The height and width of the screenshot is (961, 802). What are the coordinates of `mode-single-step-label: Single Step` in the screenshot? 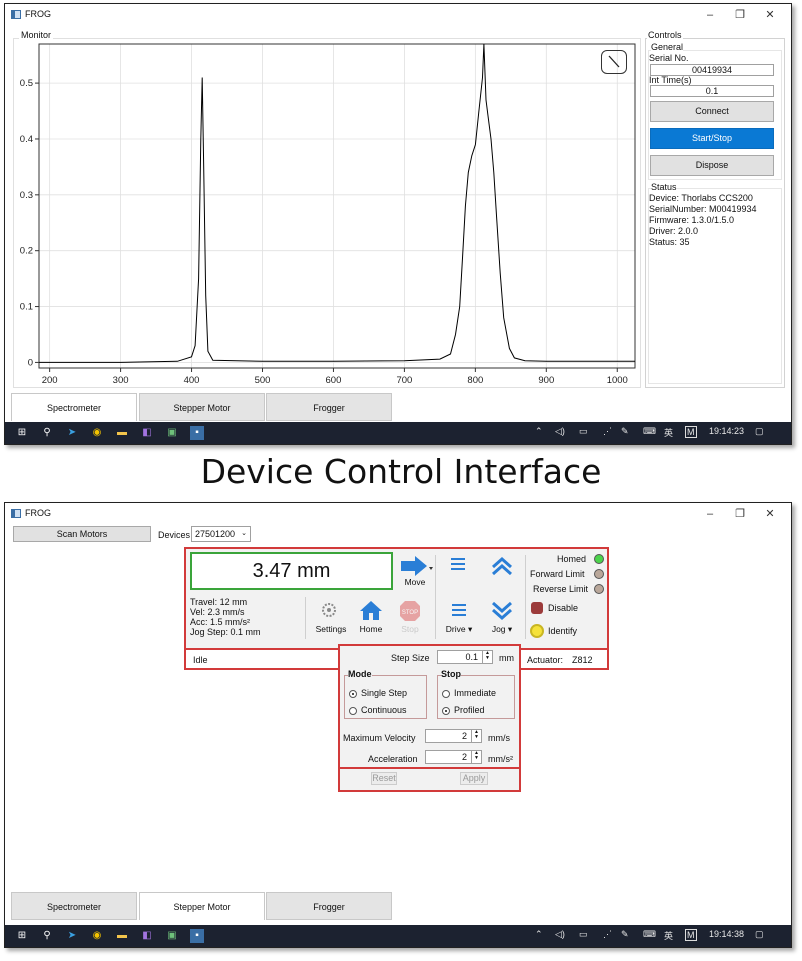 It's located at (384, 693).